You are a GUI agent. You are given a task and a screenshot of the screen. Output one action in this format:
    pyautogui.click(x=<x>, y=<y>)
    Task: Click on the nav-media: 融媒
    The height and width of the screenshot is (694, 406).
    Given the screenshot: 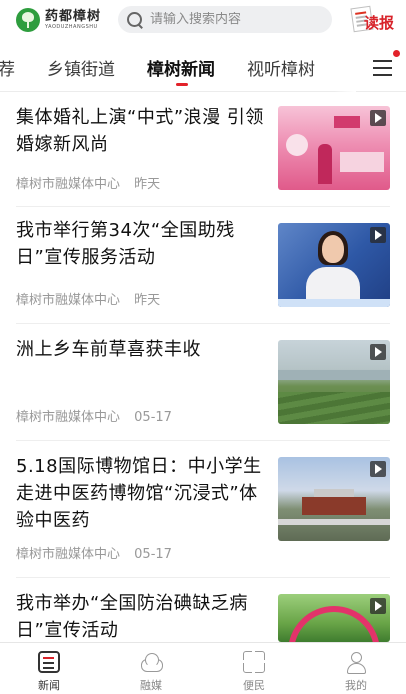 What is the action you would take?
    pyautogui.click(x=151, y=672)
    